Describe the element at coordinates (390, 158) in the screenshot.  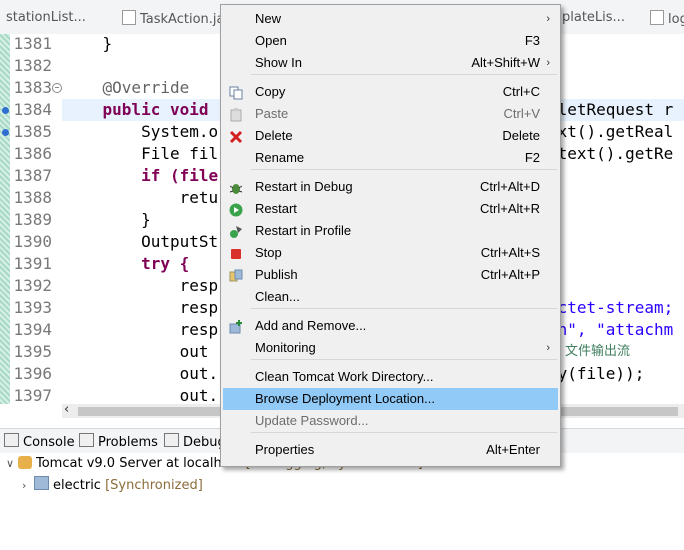
I see `menu-item-rename: Rename F2` at that location.